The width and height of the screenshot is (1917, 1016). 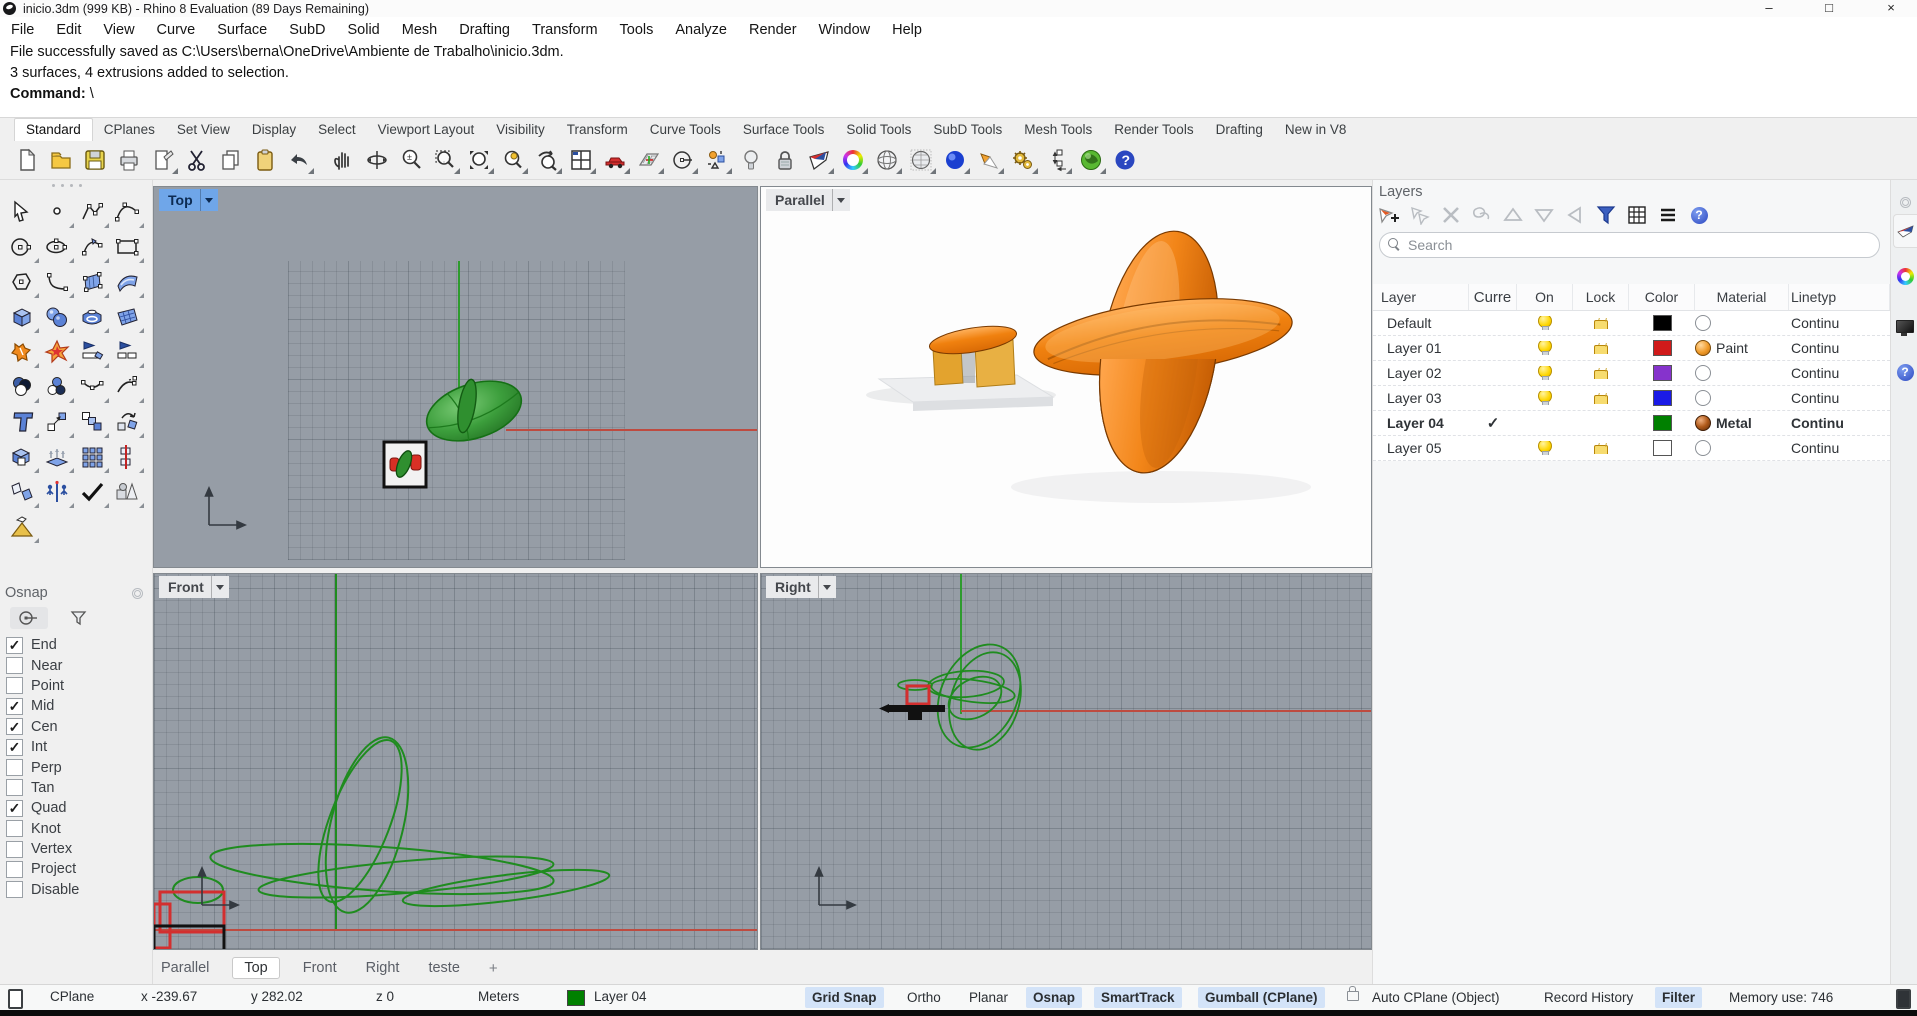 I want to click on new-file-icon, so click(x=27, y=160).